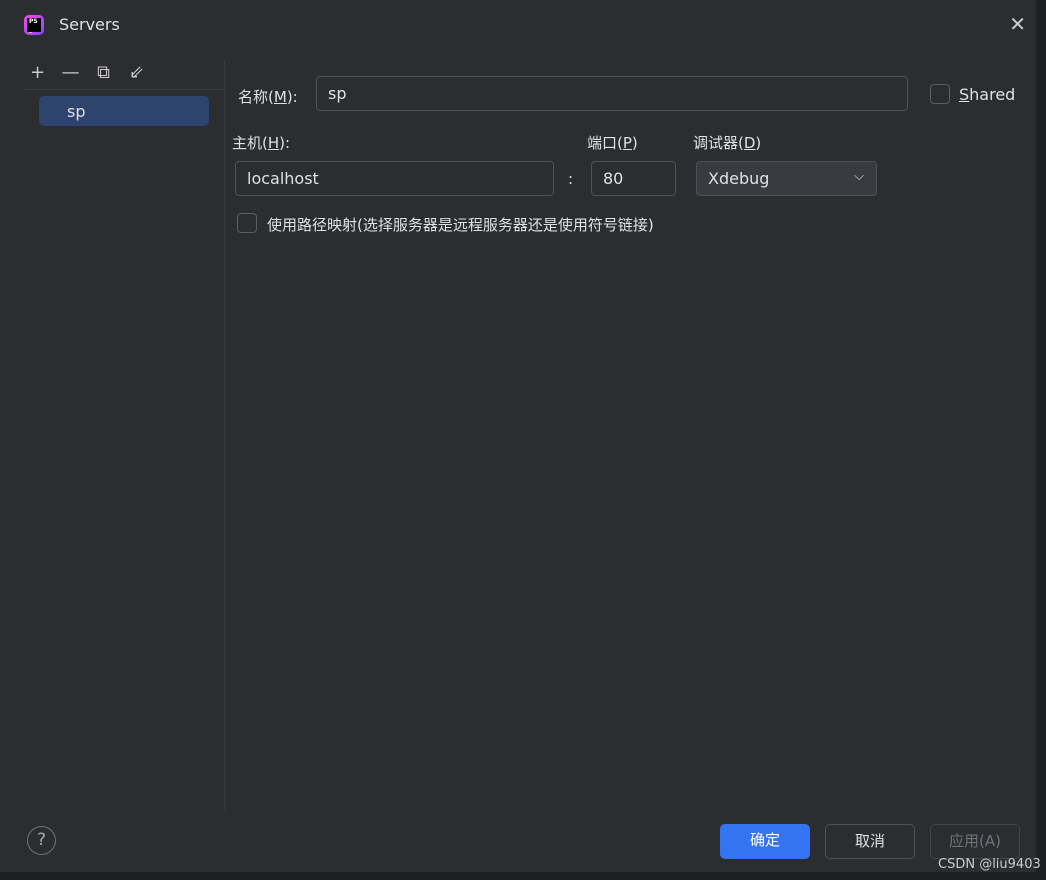 Image resolution: width=1046 pixels, height=880 pixels. I want to click on add-icon: +, so click(37, 72).